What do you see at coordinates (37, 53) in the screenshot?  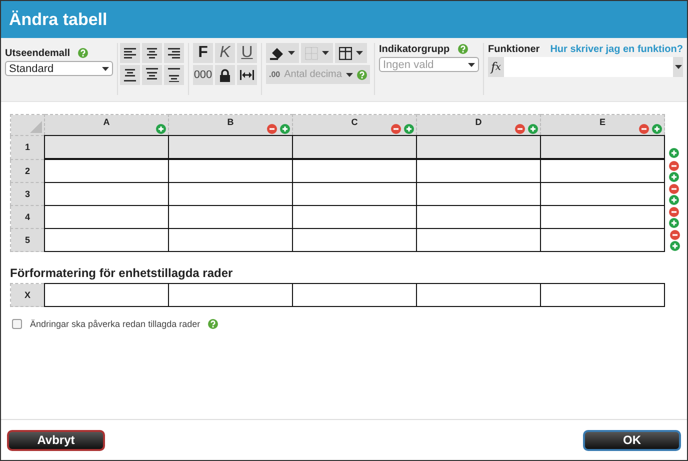 I see `field-label: Utseendemall` at bounding box center [37, 53].